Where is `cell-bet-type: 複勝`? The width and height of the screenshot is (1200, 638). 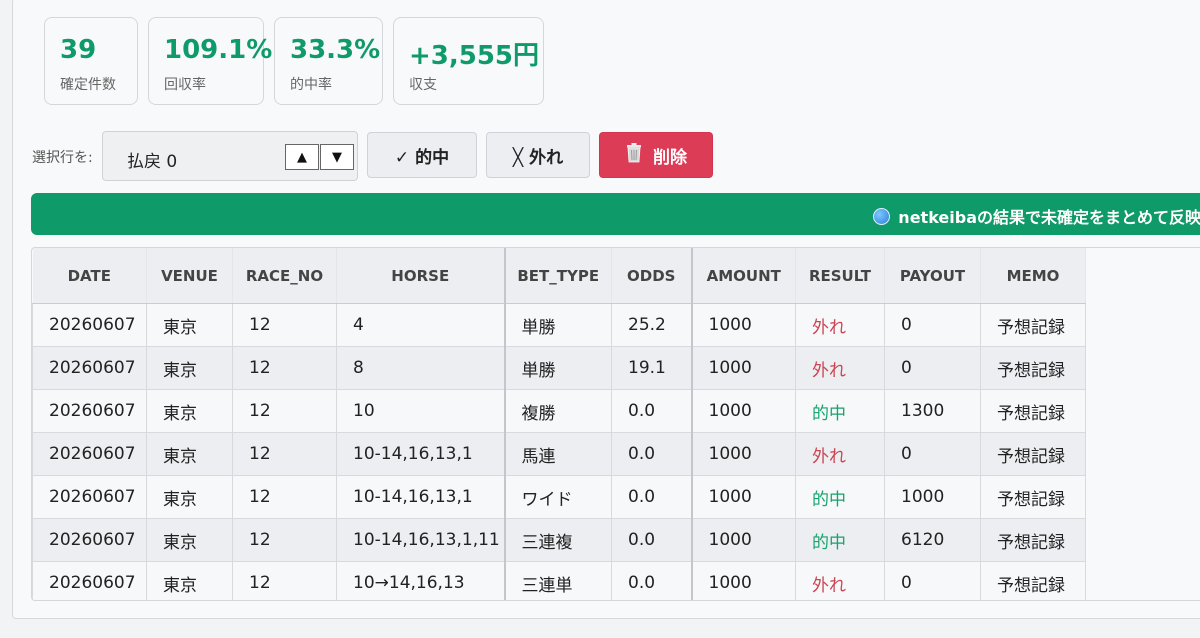 cell-bet-type: 複勝 is located at coordinates (558, 411).